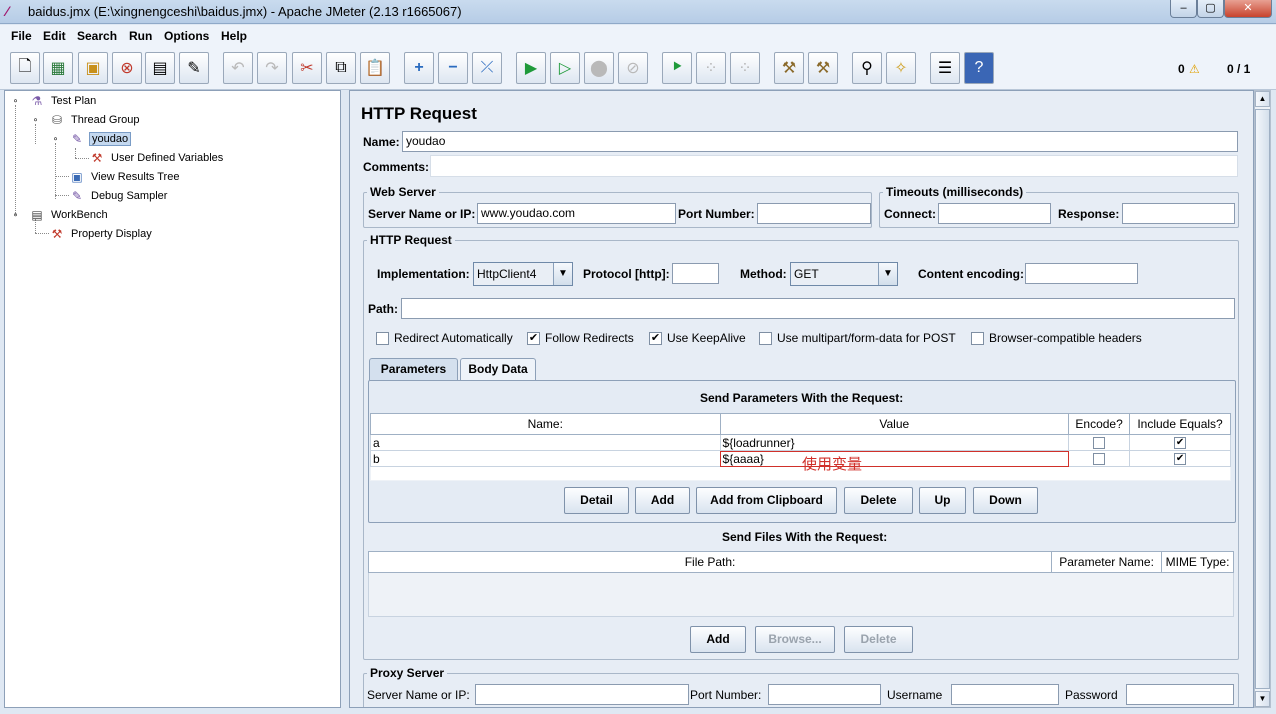 This screenshot has height=714, width=1276. Describe the element at coordinates (576, 213) in the screenshot. I see `server-name-field: www.youdao.com` at that location.